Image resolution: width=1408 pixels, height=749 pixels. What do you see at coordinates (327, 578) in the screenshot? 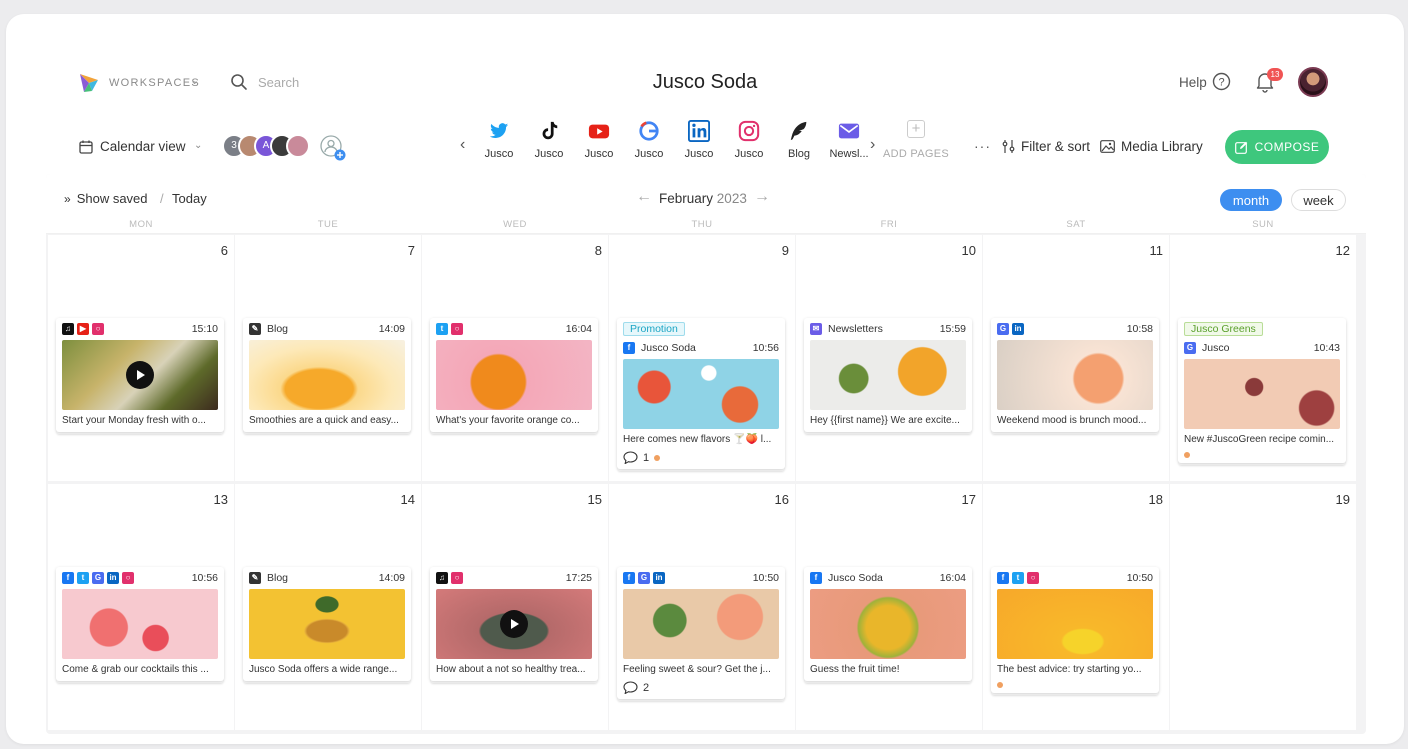
I see `post-header: ✎ Blog 14:09` at bounding box center [327, 578].